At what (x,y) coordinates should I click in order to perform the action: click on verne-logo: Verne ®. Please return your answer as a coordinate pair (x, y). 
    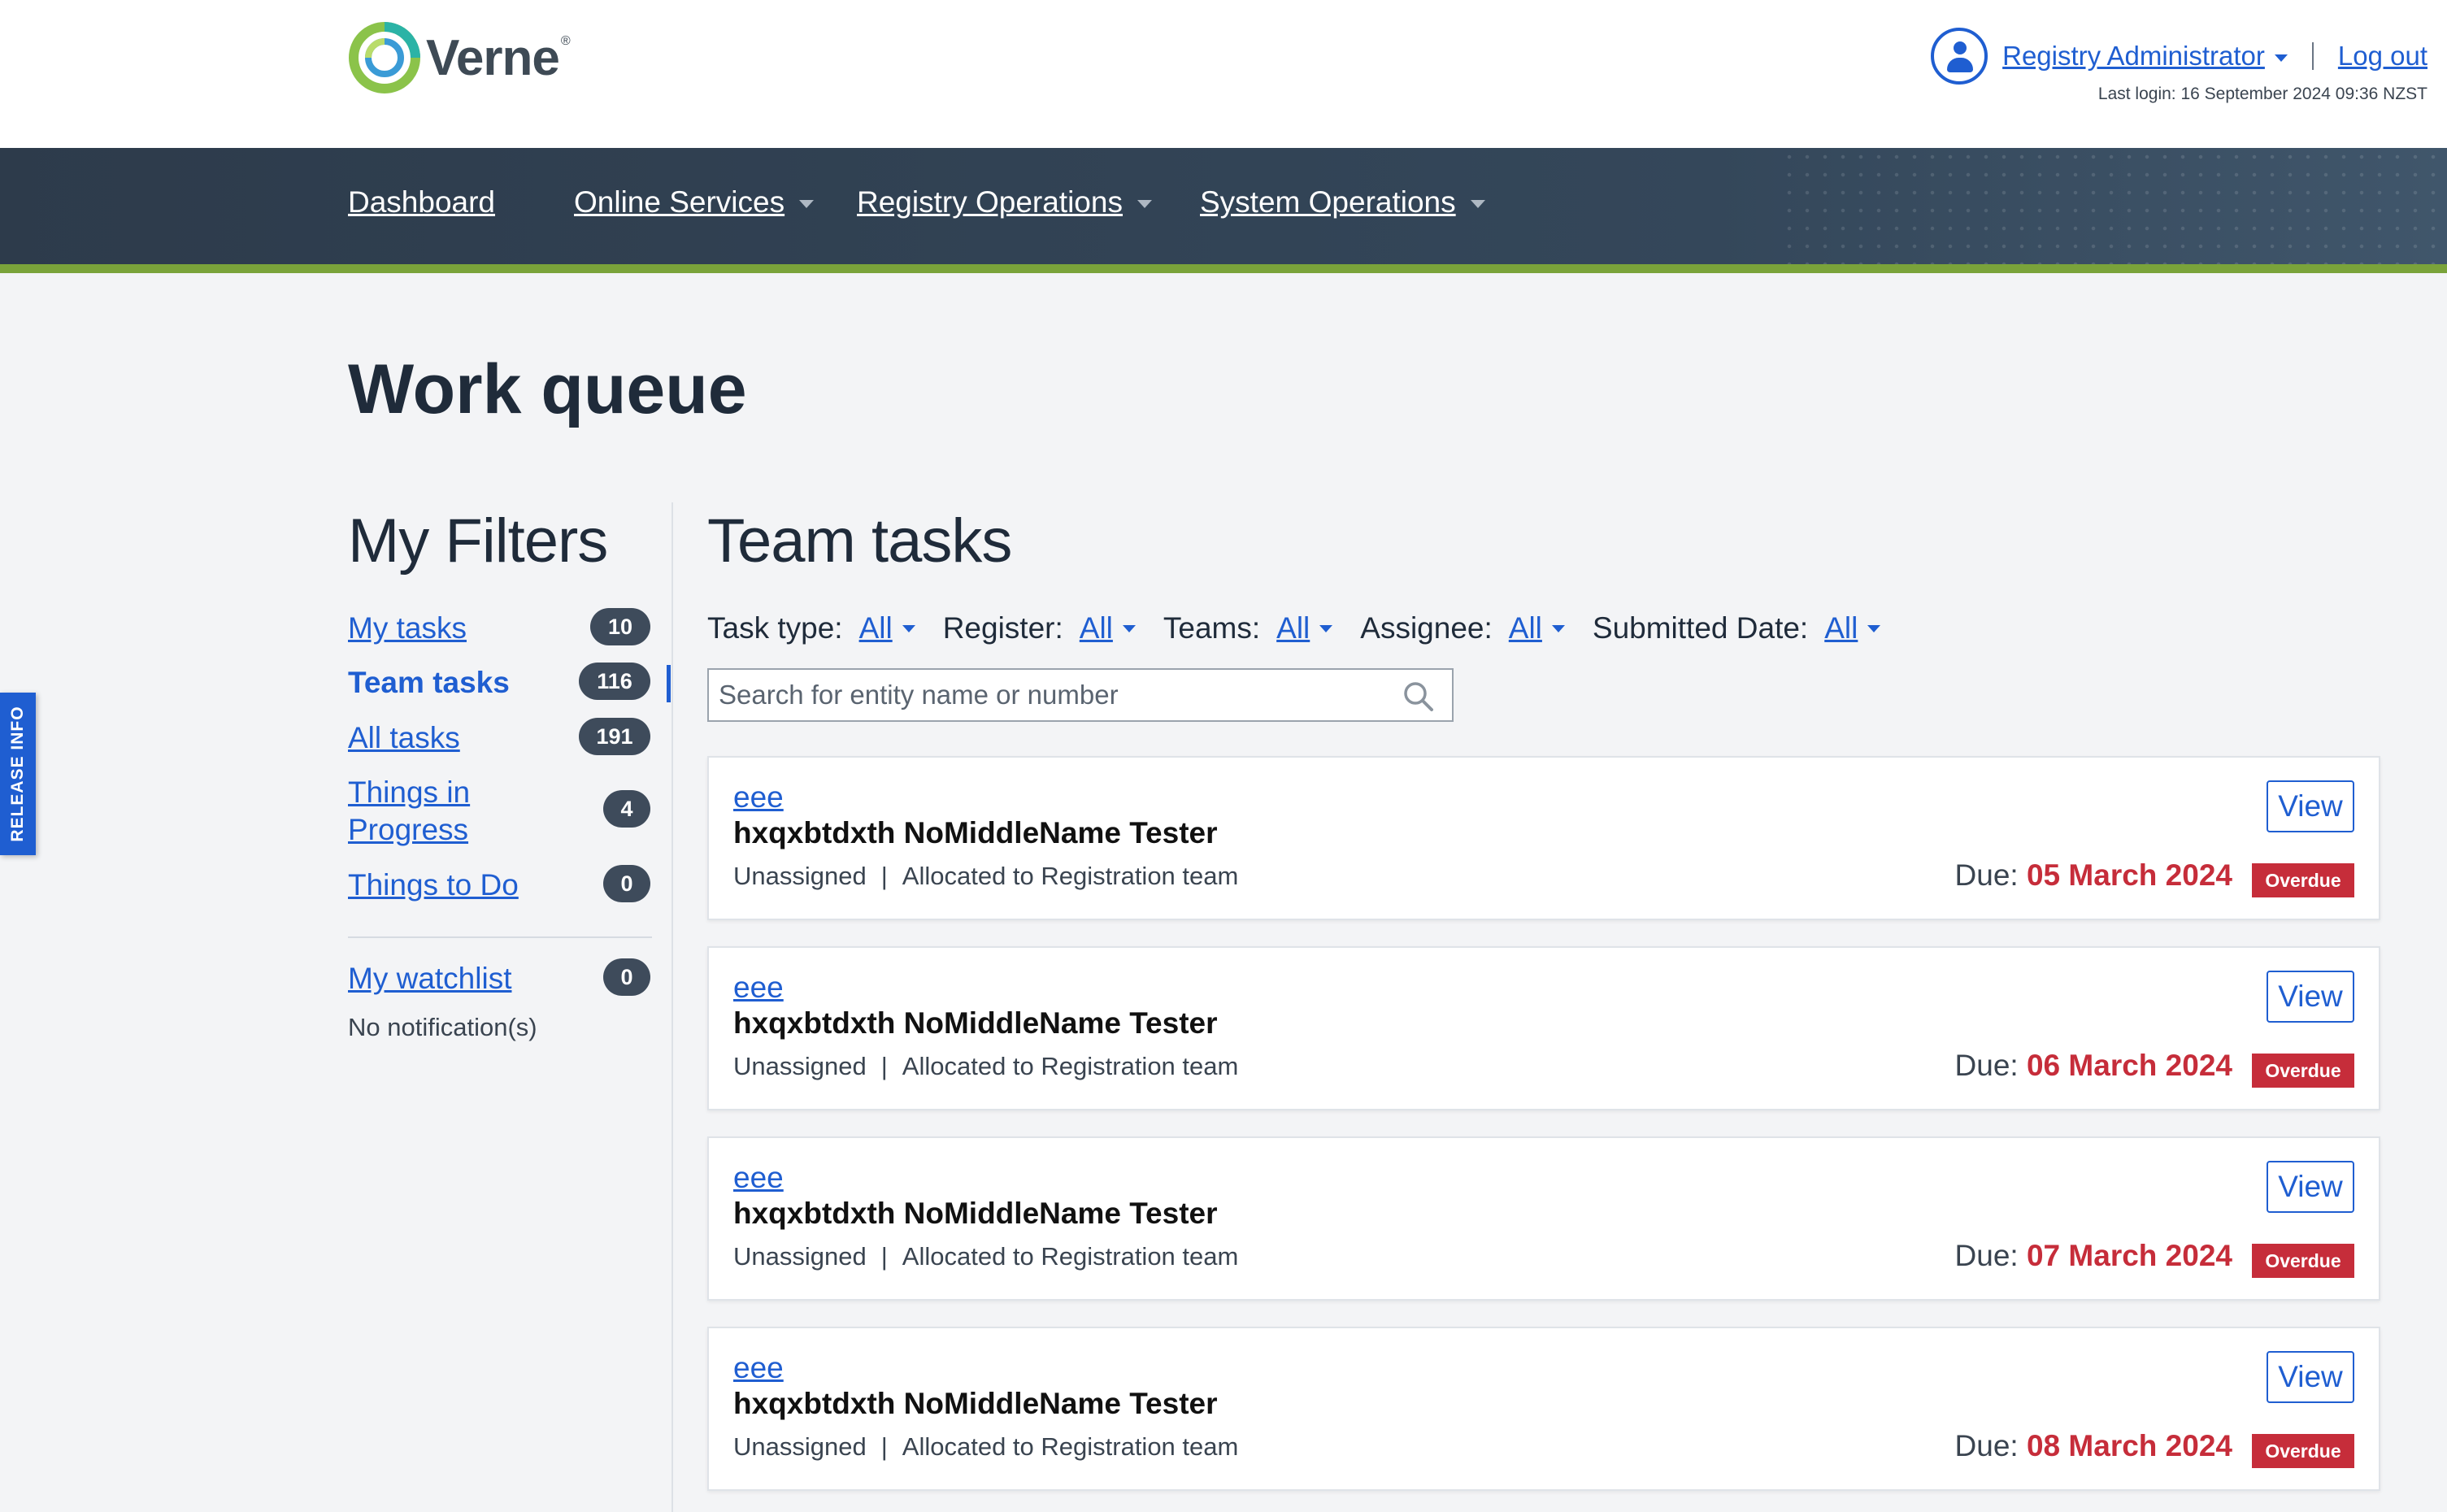
    Looking at the image, I should click on (459, 57).